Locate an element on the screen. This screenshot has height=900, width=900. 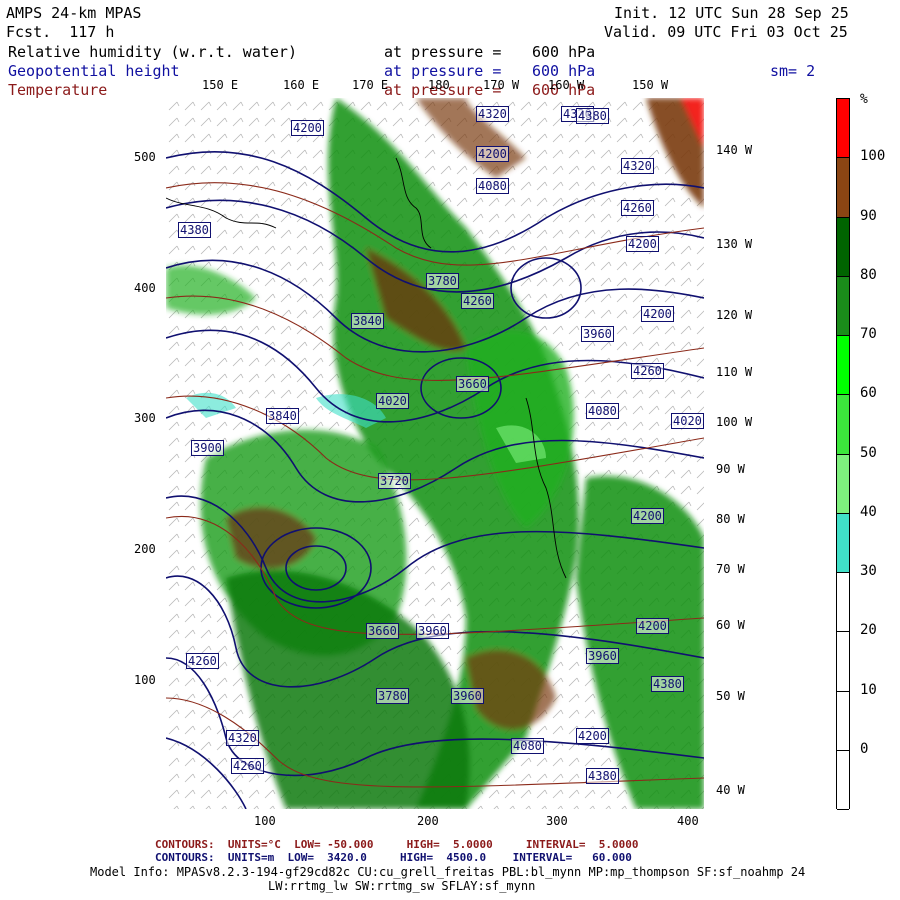
height-contour-label: 3900 is located at coordinates (207, 448).